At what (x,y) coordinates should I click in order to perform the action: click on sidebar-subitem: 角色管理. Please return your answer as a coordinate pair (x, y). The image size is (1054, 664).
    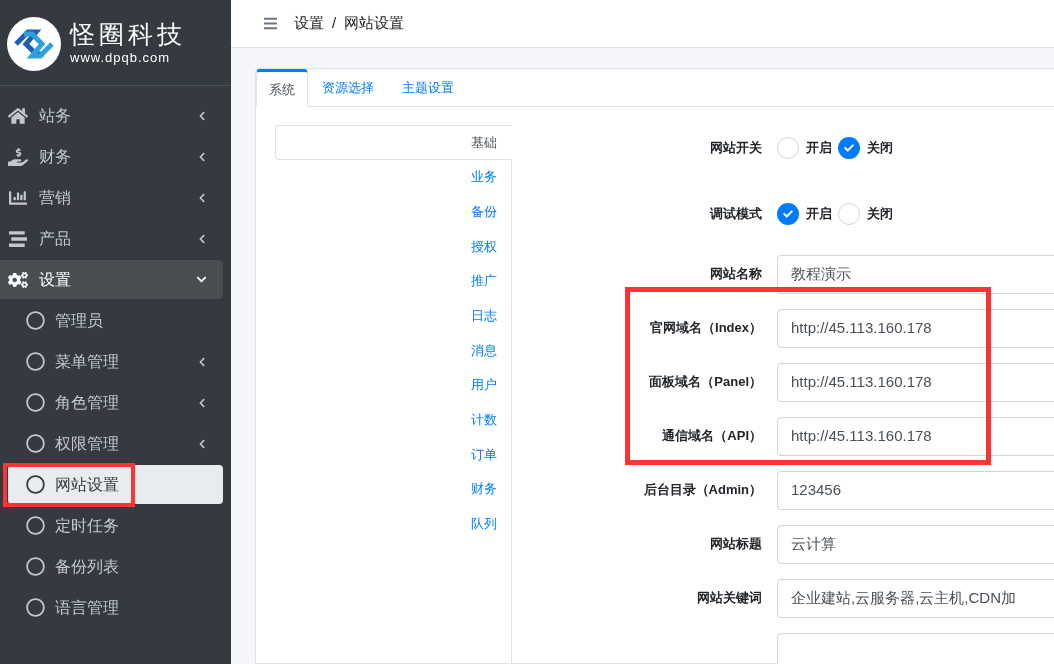
    Looking at the image, I should click on (115, 402).